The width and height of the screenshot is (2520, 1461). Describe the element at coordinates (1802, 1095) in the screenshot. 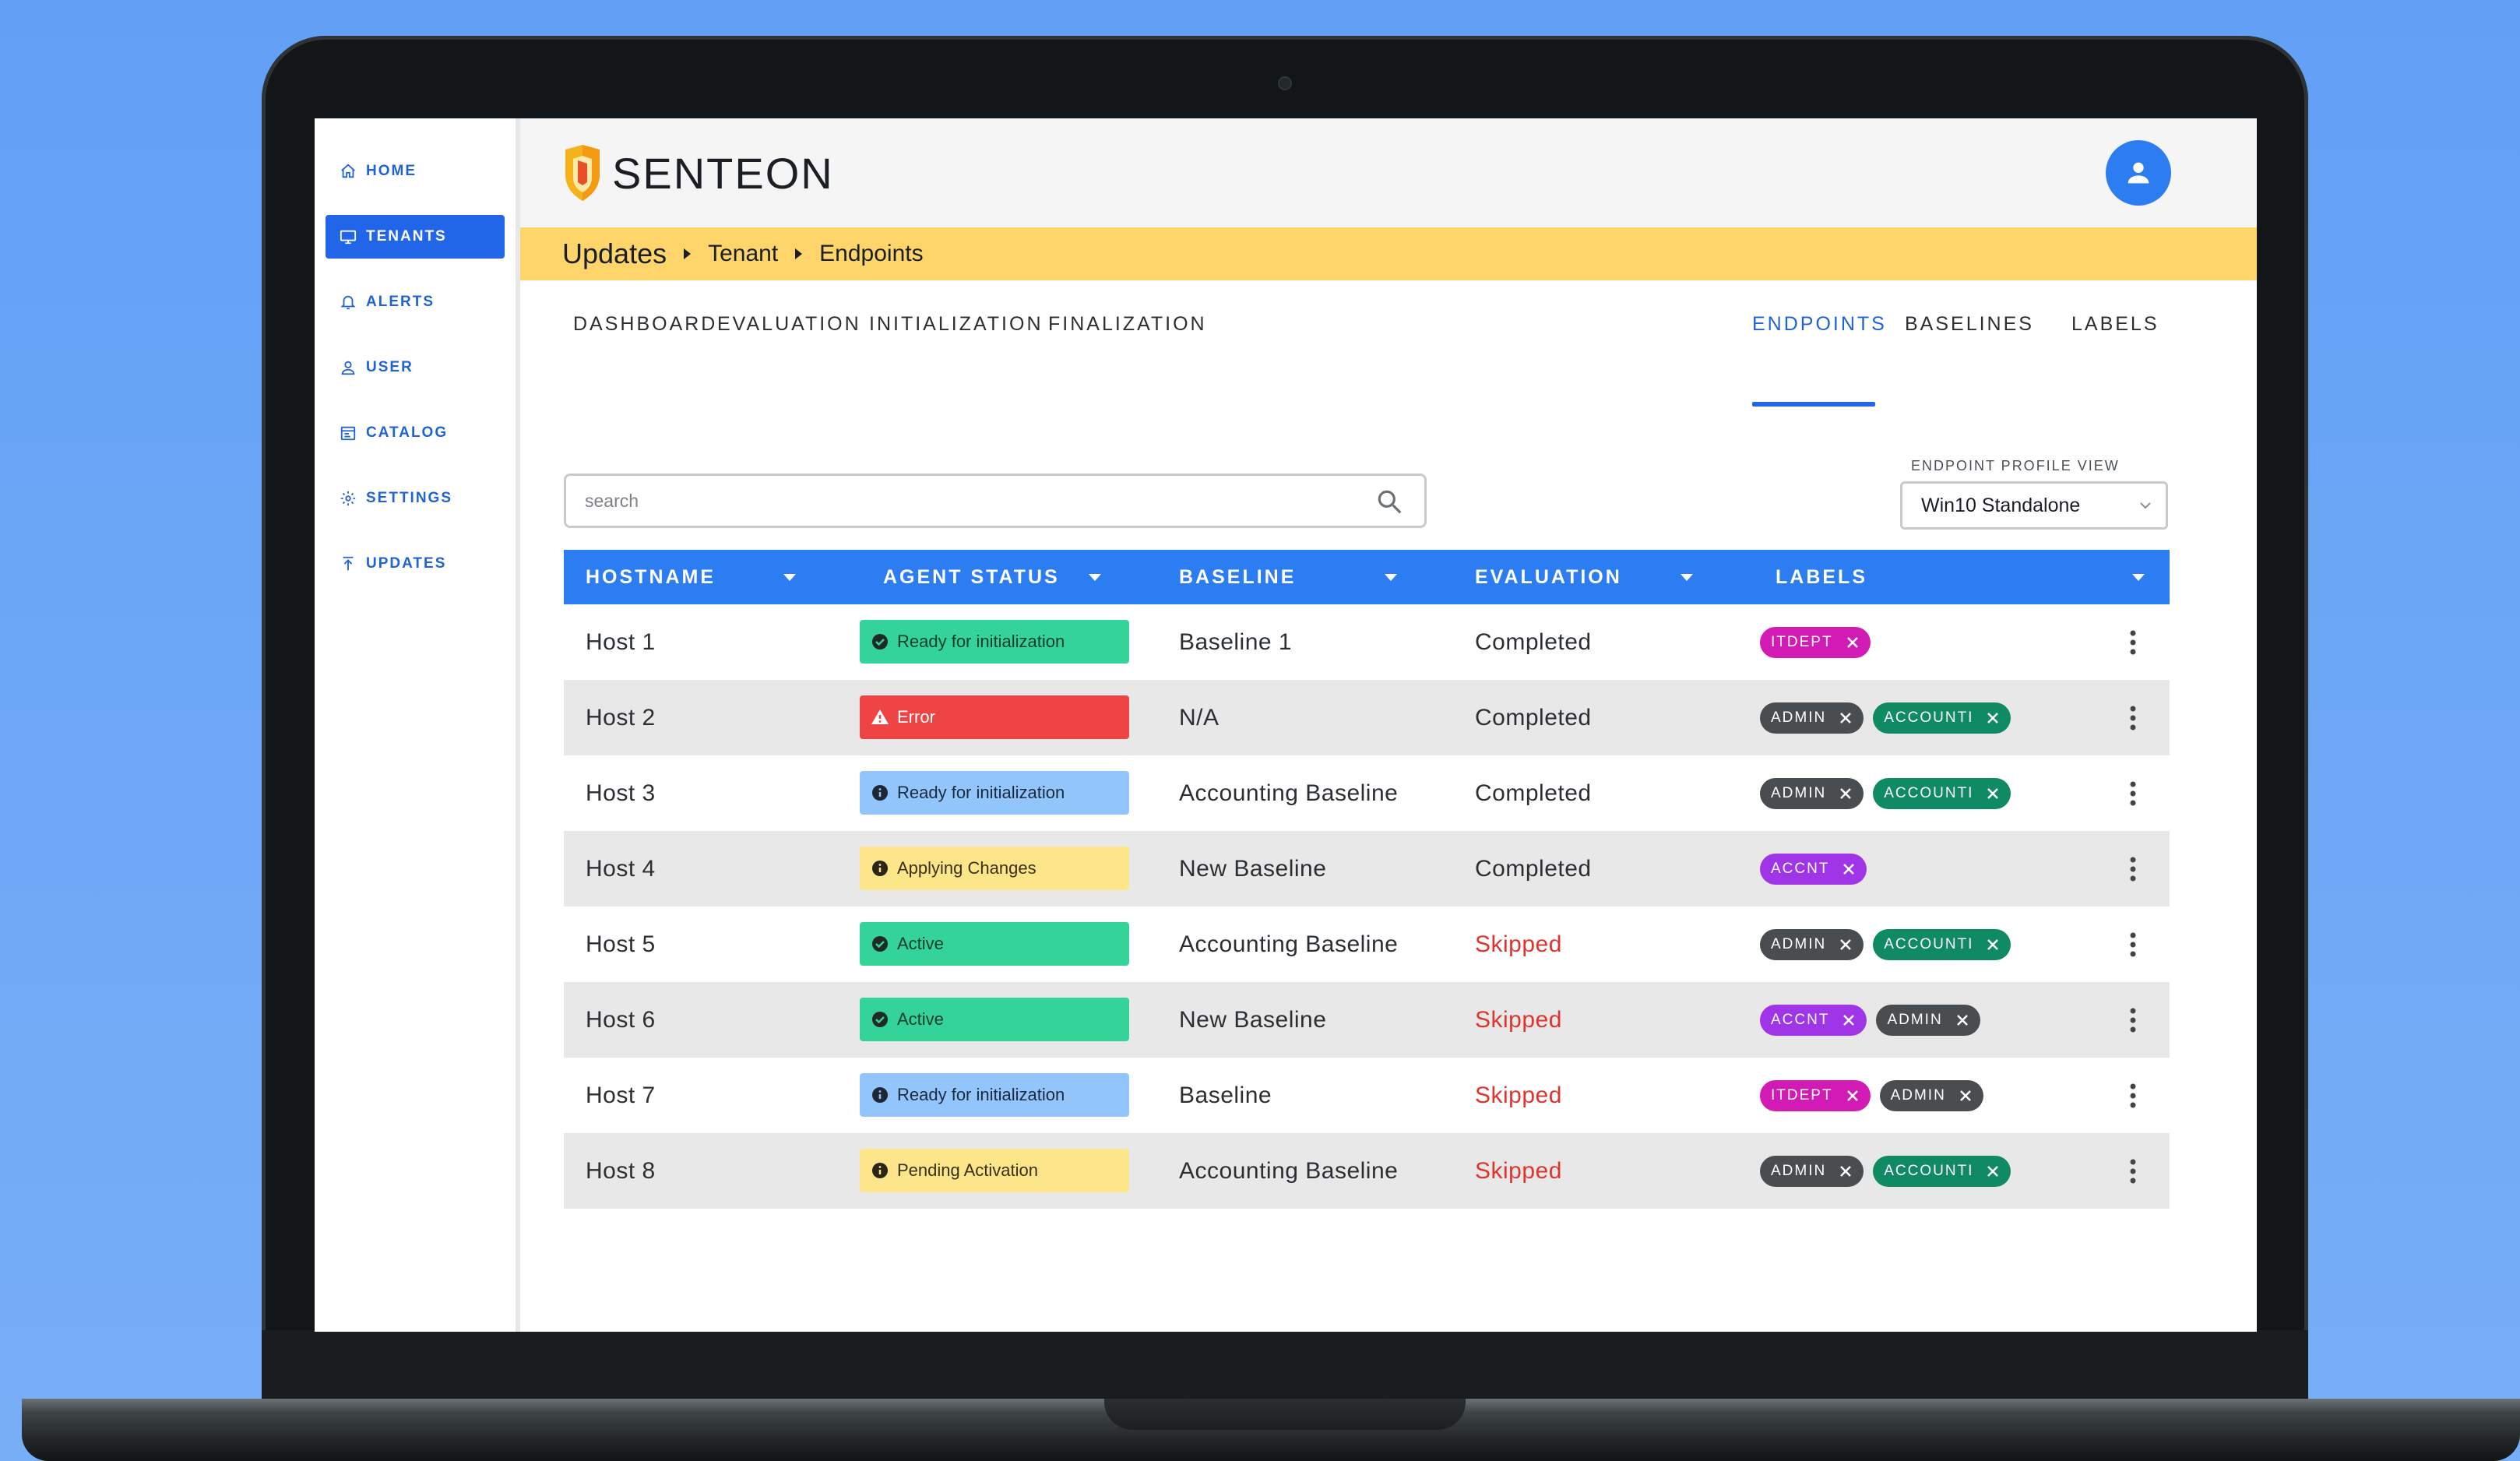

I see `chip-text: ITDEPT` at that location.